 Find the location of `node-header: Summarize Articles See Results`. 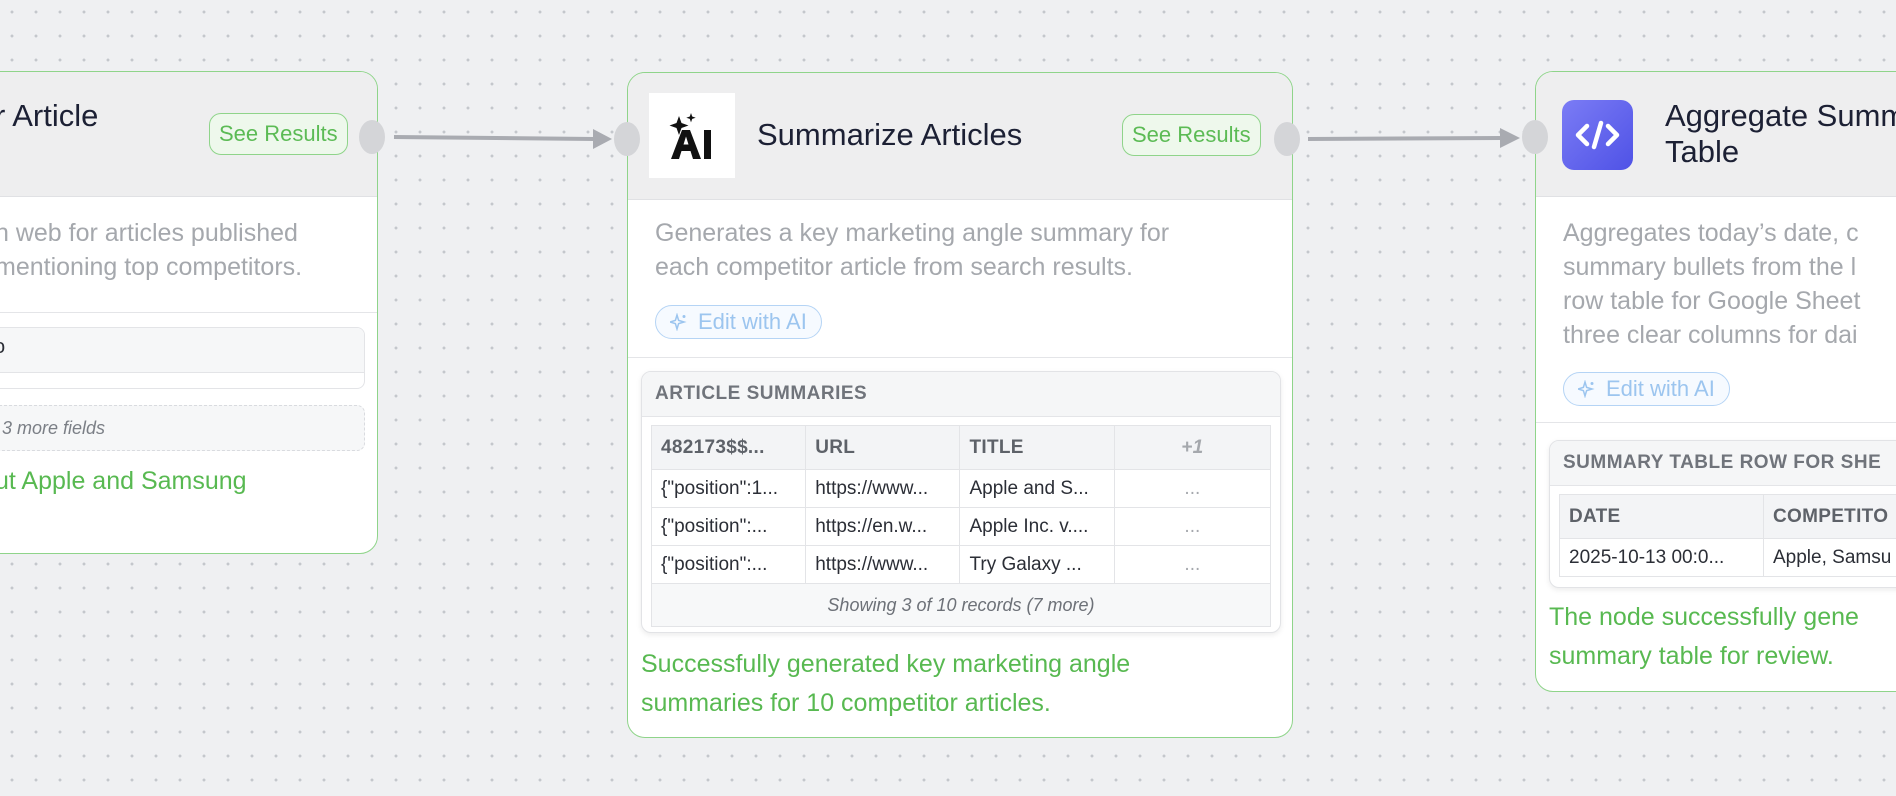

node-header: Summarize Articles See Results is located at coordinates (960, 136).